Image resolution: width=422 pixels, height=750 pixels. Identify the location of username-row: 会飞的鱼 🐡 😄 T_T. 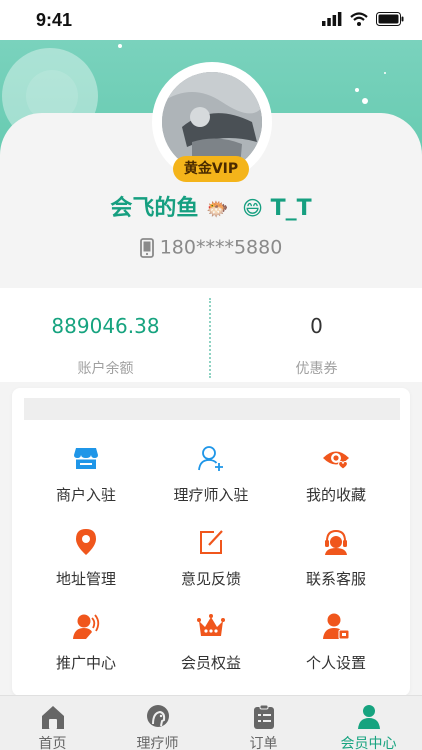
(211, 206).